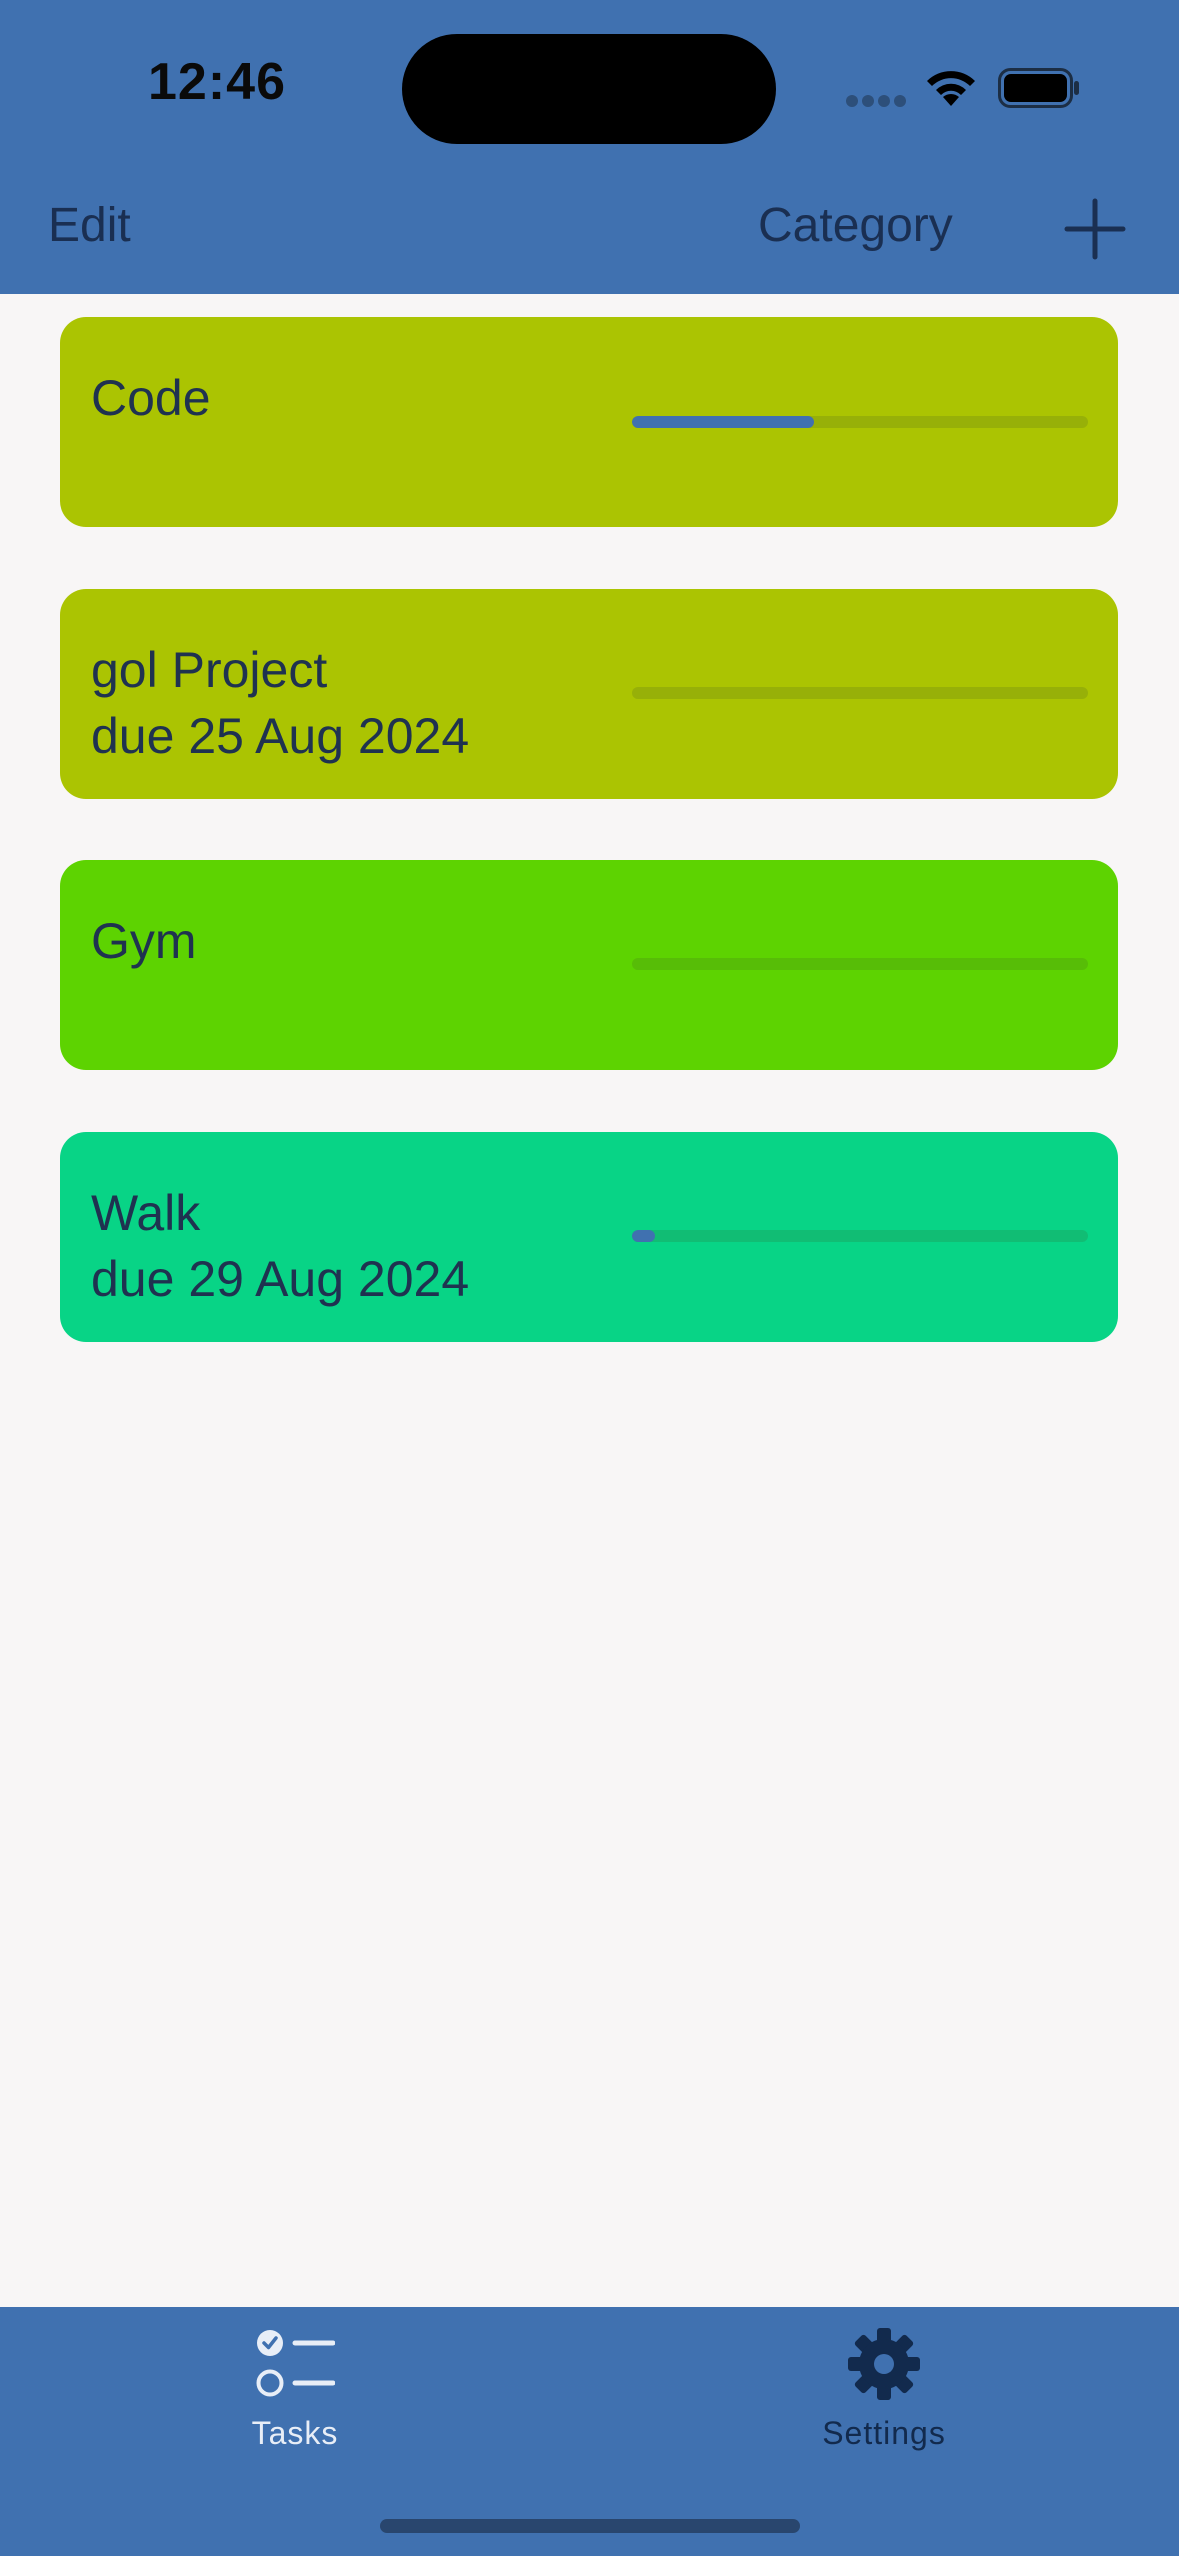 Image resolution: width=1179 pixels, height=2556 pixels. I want to click on plus-icon, so click(1095, 229).